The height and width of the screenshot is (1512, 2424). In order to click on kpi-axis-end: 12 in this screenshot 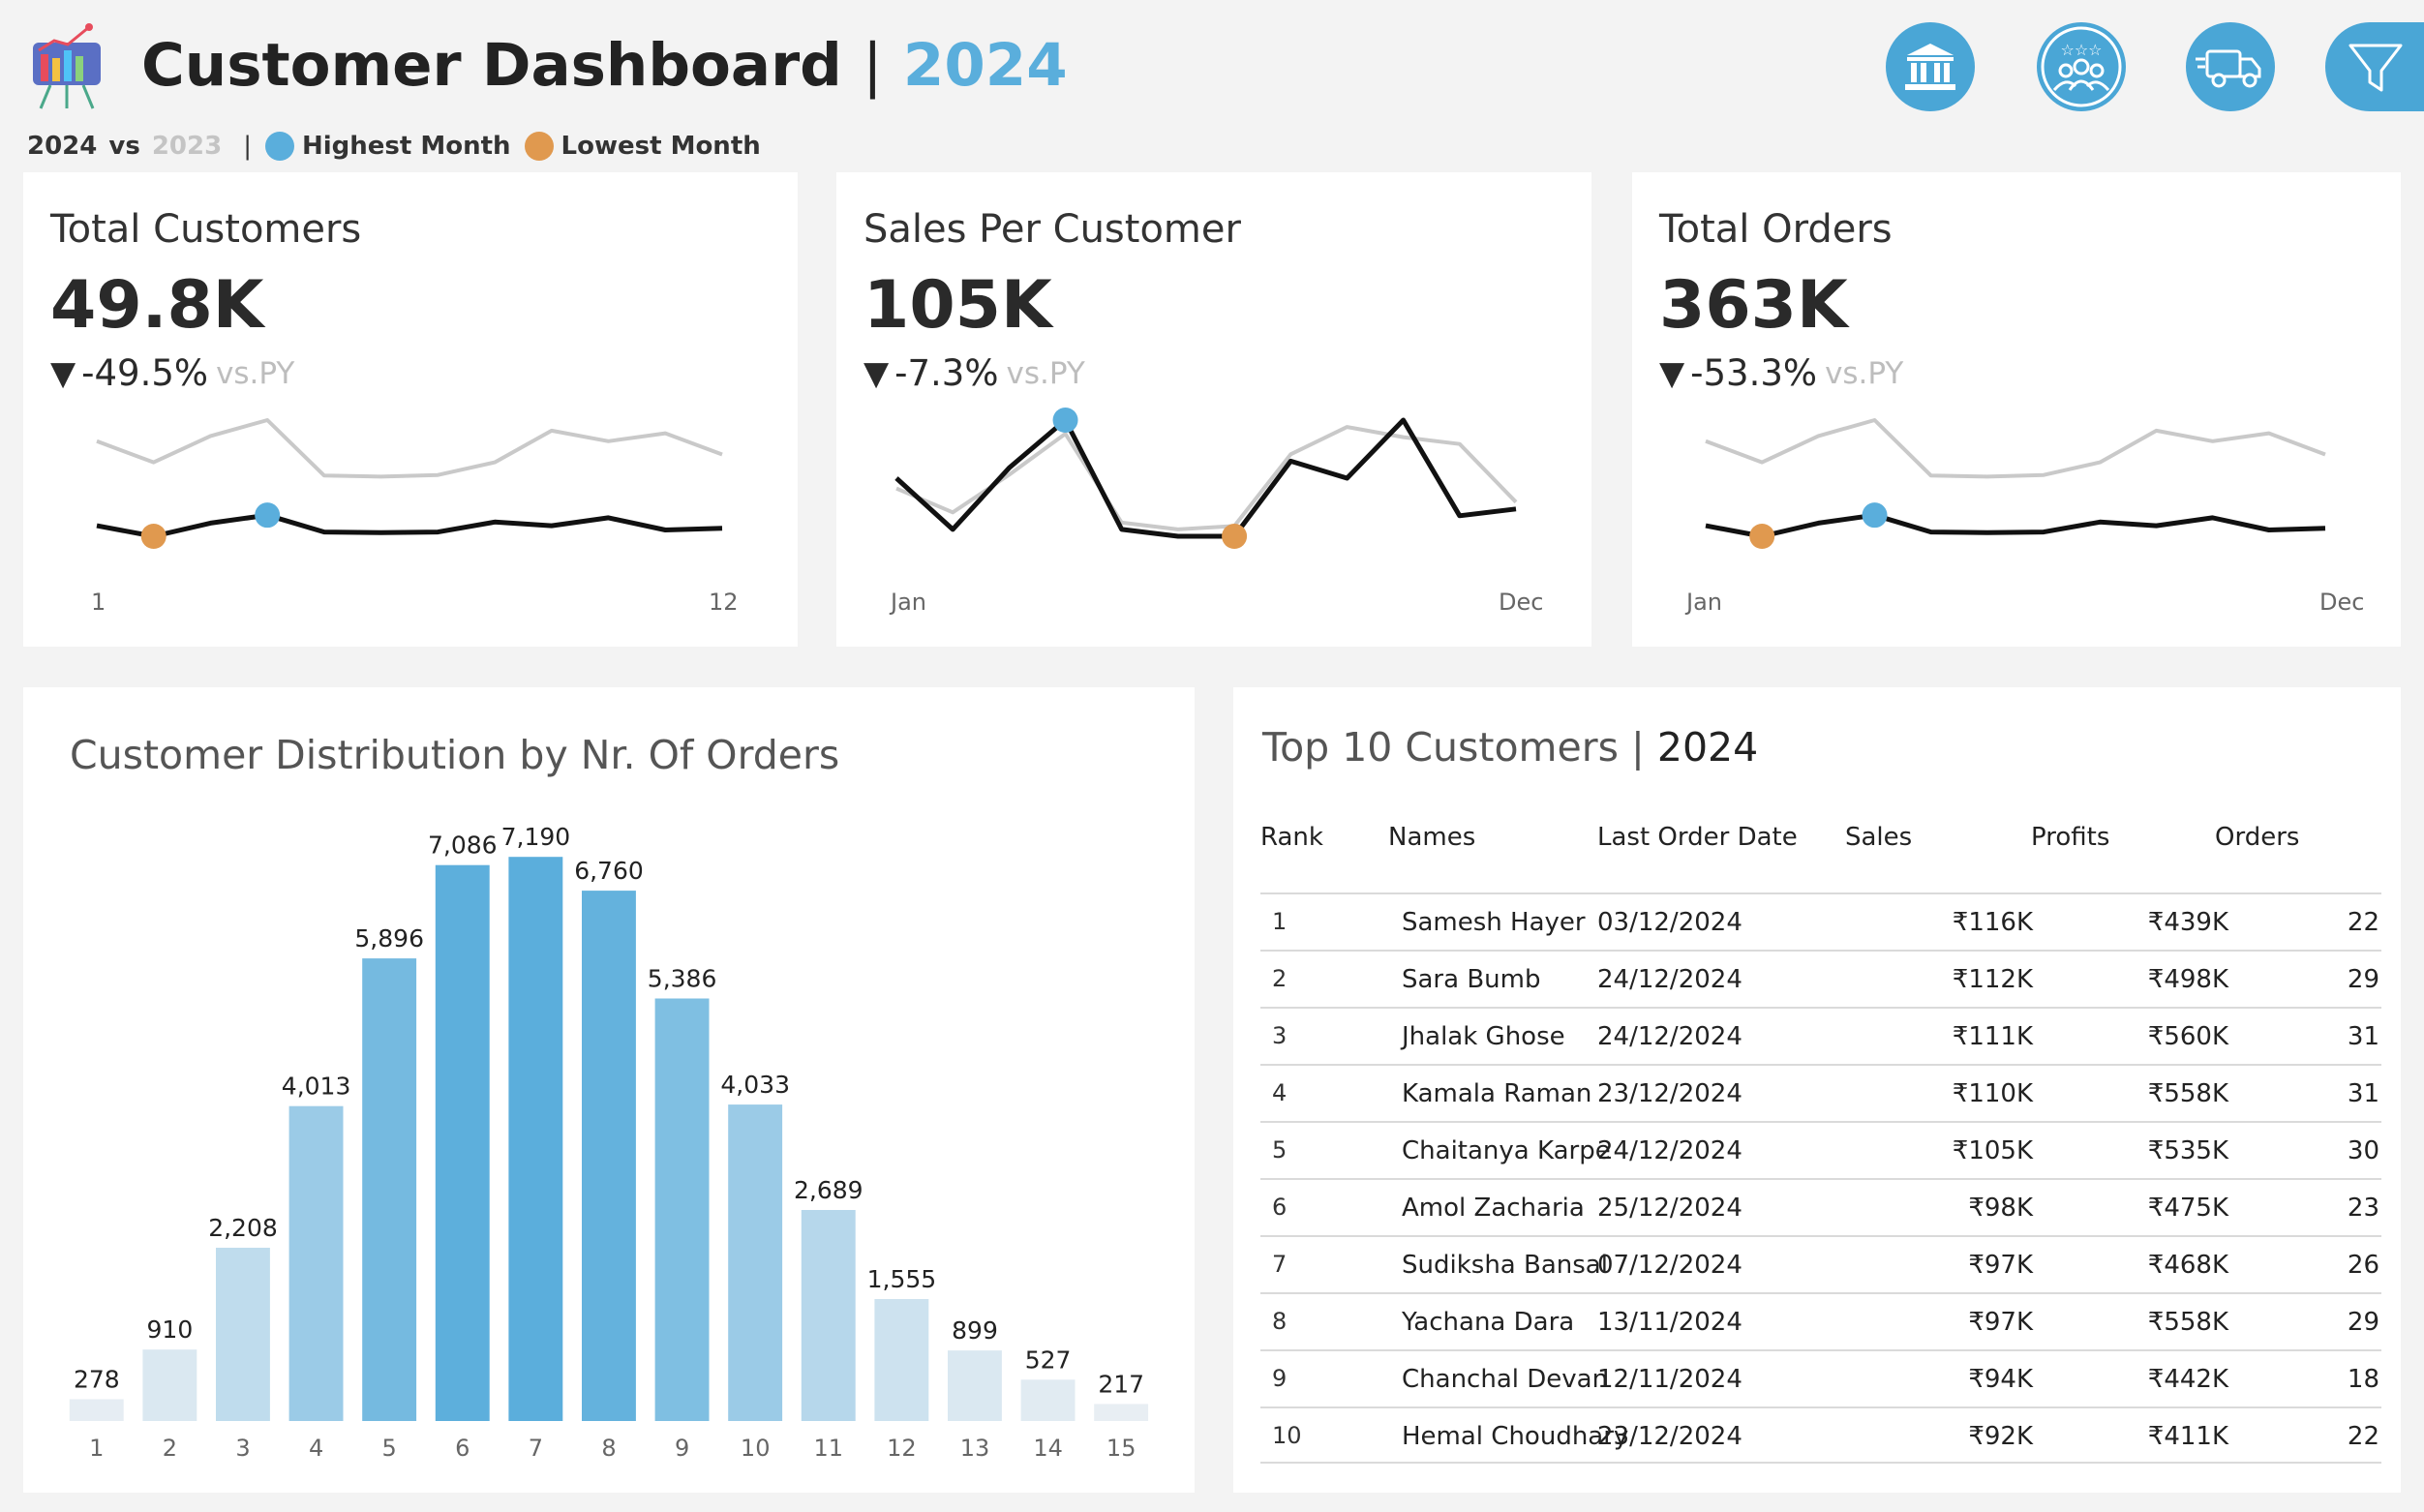, I will do `click(724, 602)`.